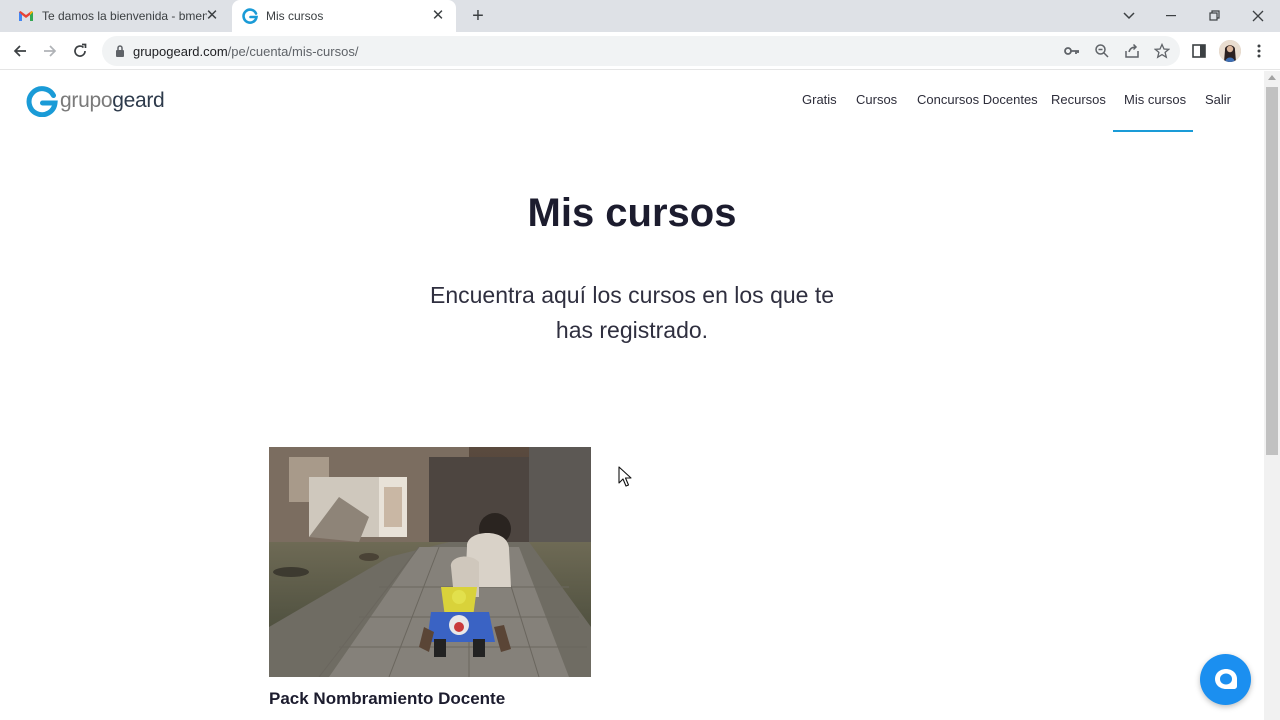 The height and width of the screenshot is (720, 1280). I want to click on nav-item-recursos: Recursos, so click(1078, 99).